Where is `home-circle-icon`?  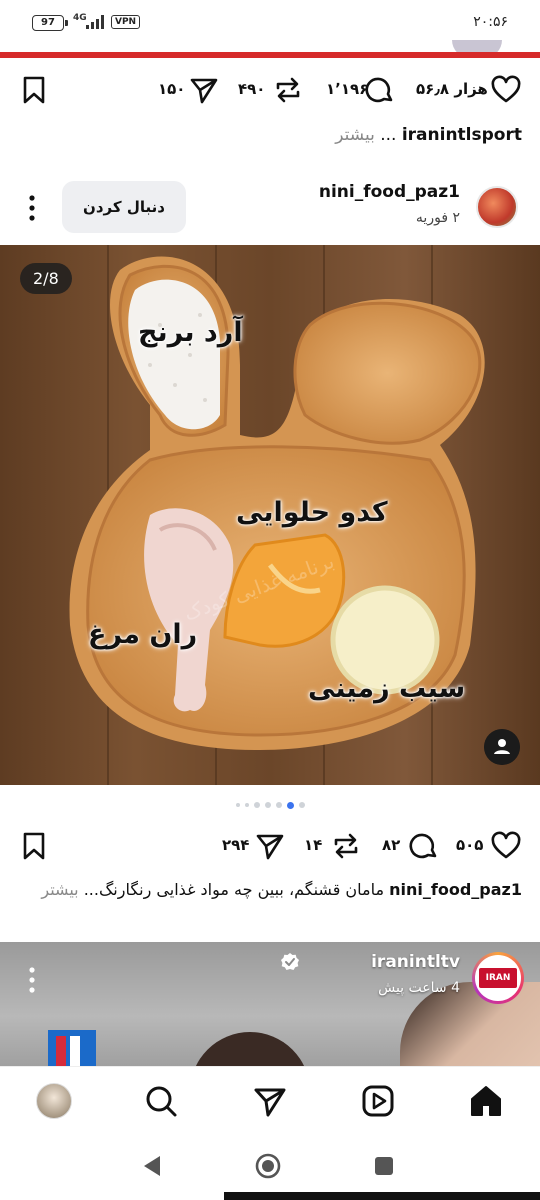 home-circle-icon is located at coordinates (268, 1166).